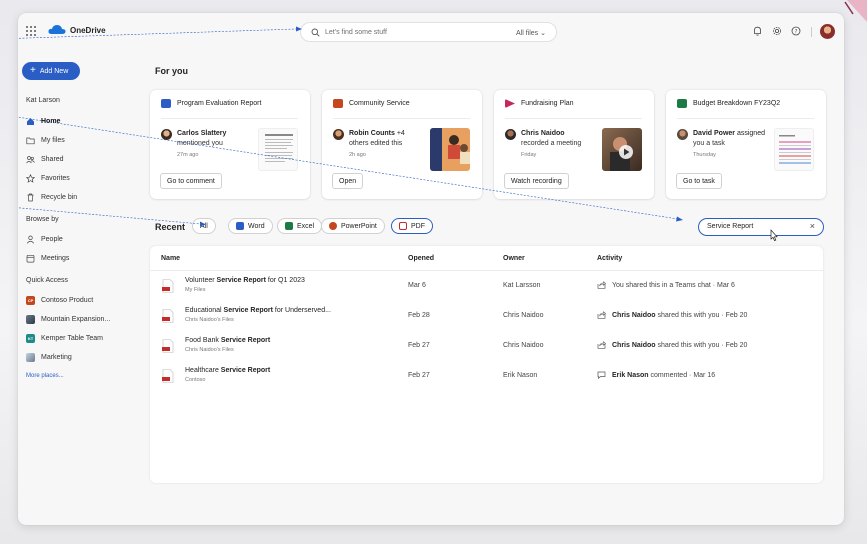 Image resolution: width=867 pixels, height=544 pixels. Describe the element at coordinates (43, 121) in the screenshot. I see `sidebar-item-home: Home` at that location.